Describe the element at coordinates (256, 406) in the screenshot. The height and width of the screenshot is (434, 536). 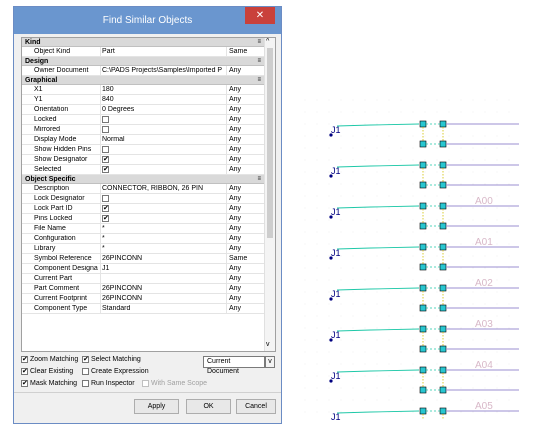
I see `cancel-button: Cancel` at that location.